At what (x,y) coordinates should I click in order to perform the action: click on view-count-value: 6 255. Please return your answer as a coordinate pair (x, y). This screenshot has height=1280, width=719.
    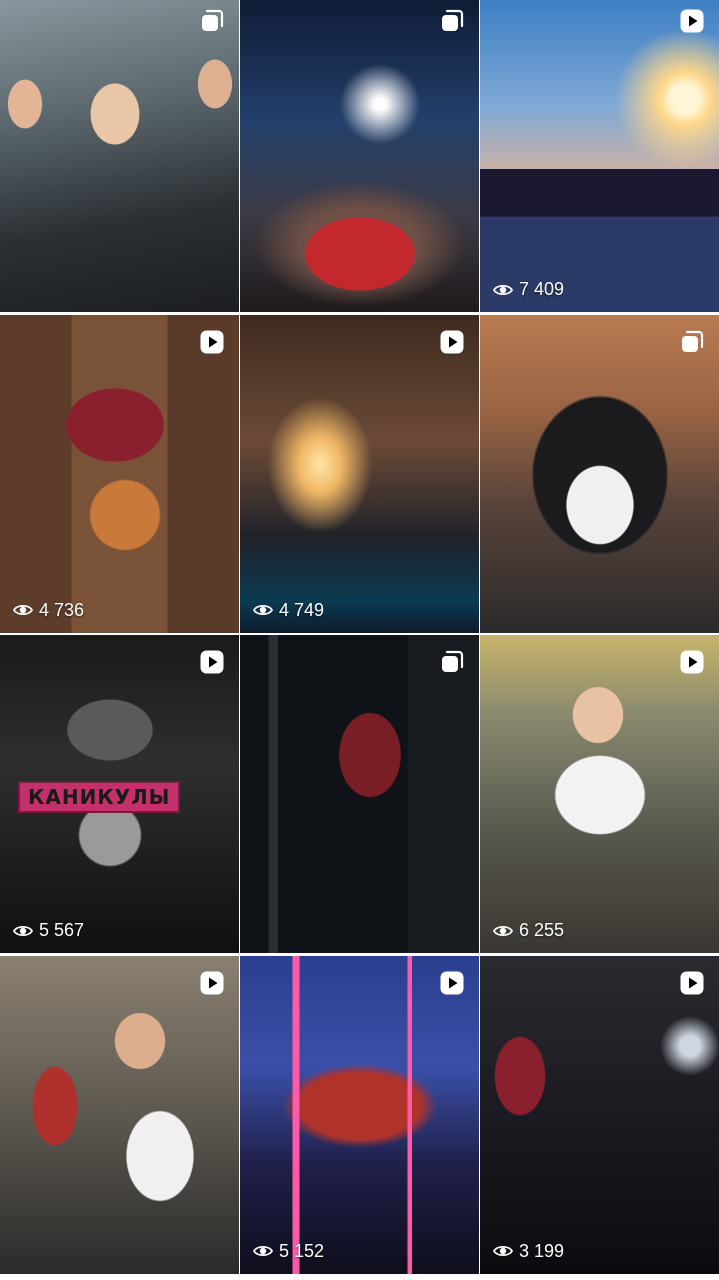
    Looking at the image, I should click on (542, 930).